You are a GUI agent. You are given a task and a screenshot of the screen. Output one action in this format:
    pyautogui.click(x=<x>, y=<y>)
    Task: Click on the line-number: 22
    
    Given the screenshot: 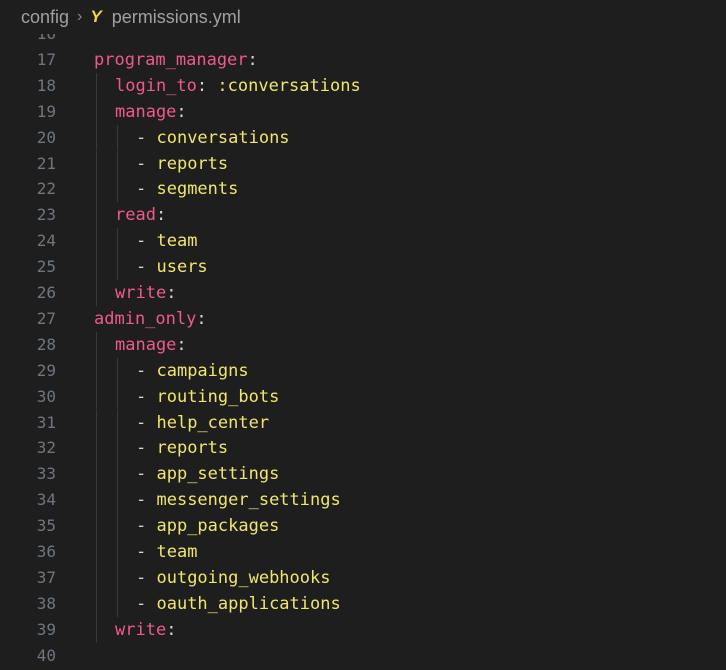 What is the action you would take?
    pyautogui.click(x=46, y=189)
    